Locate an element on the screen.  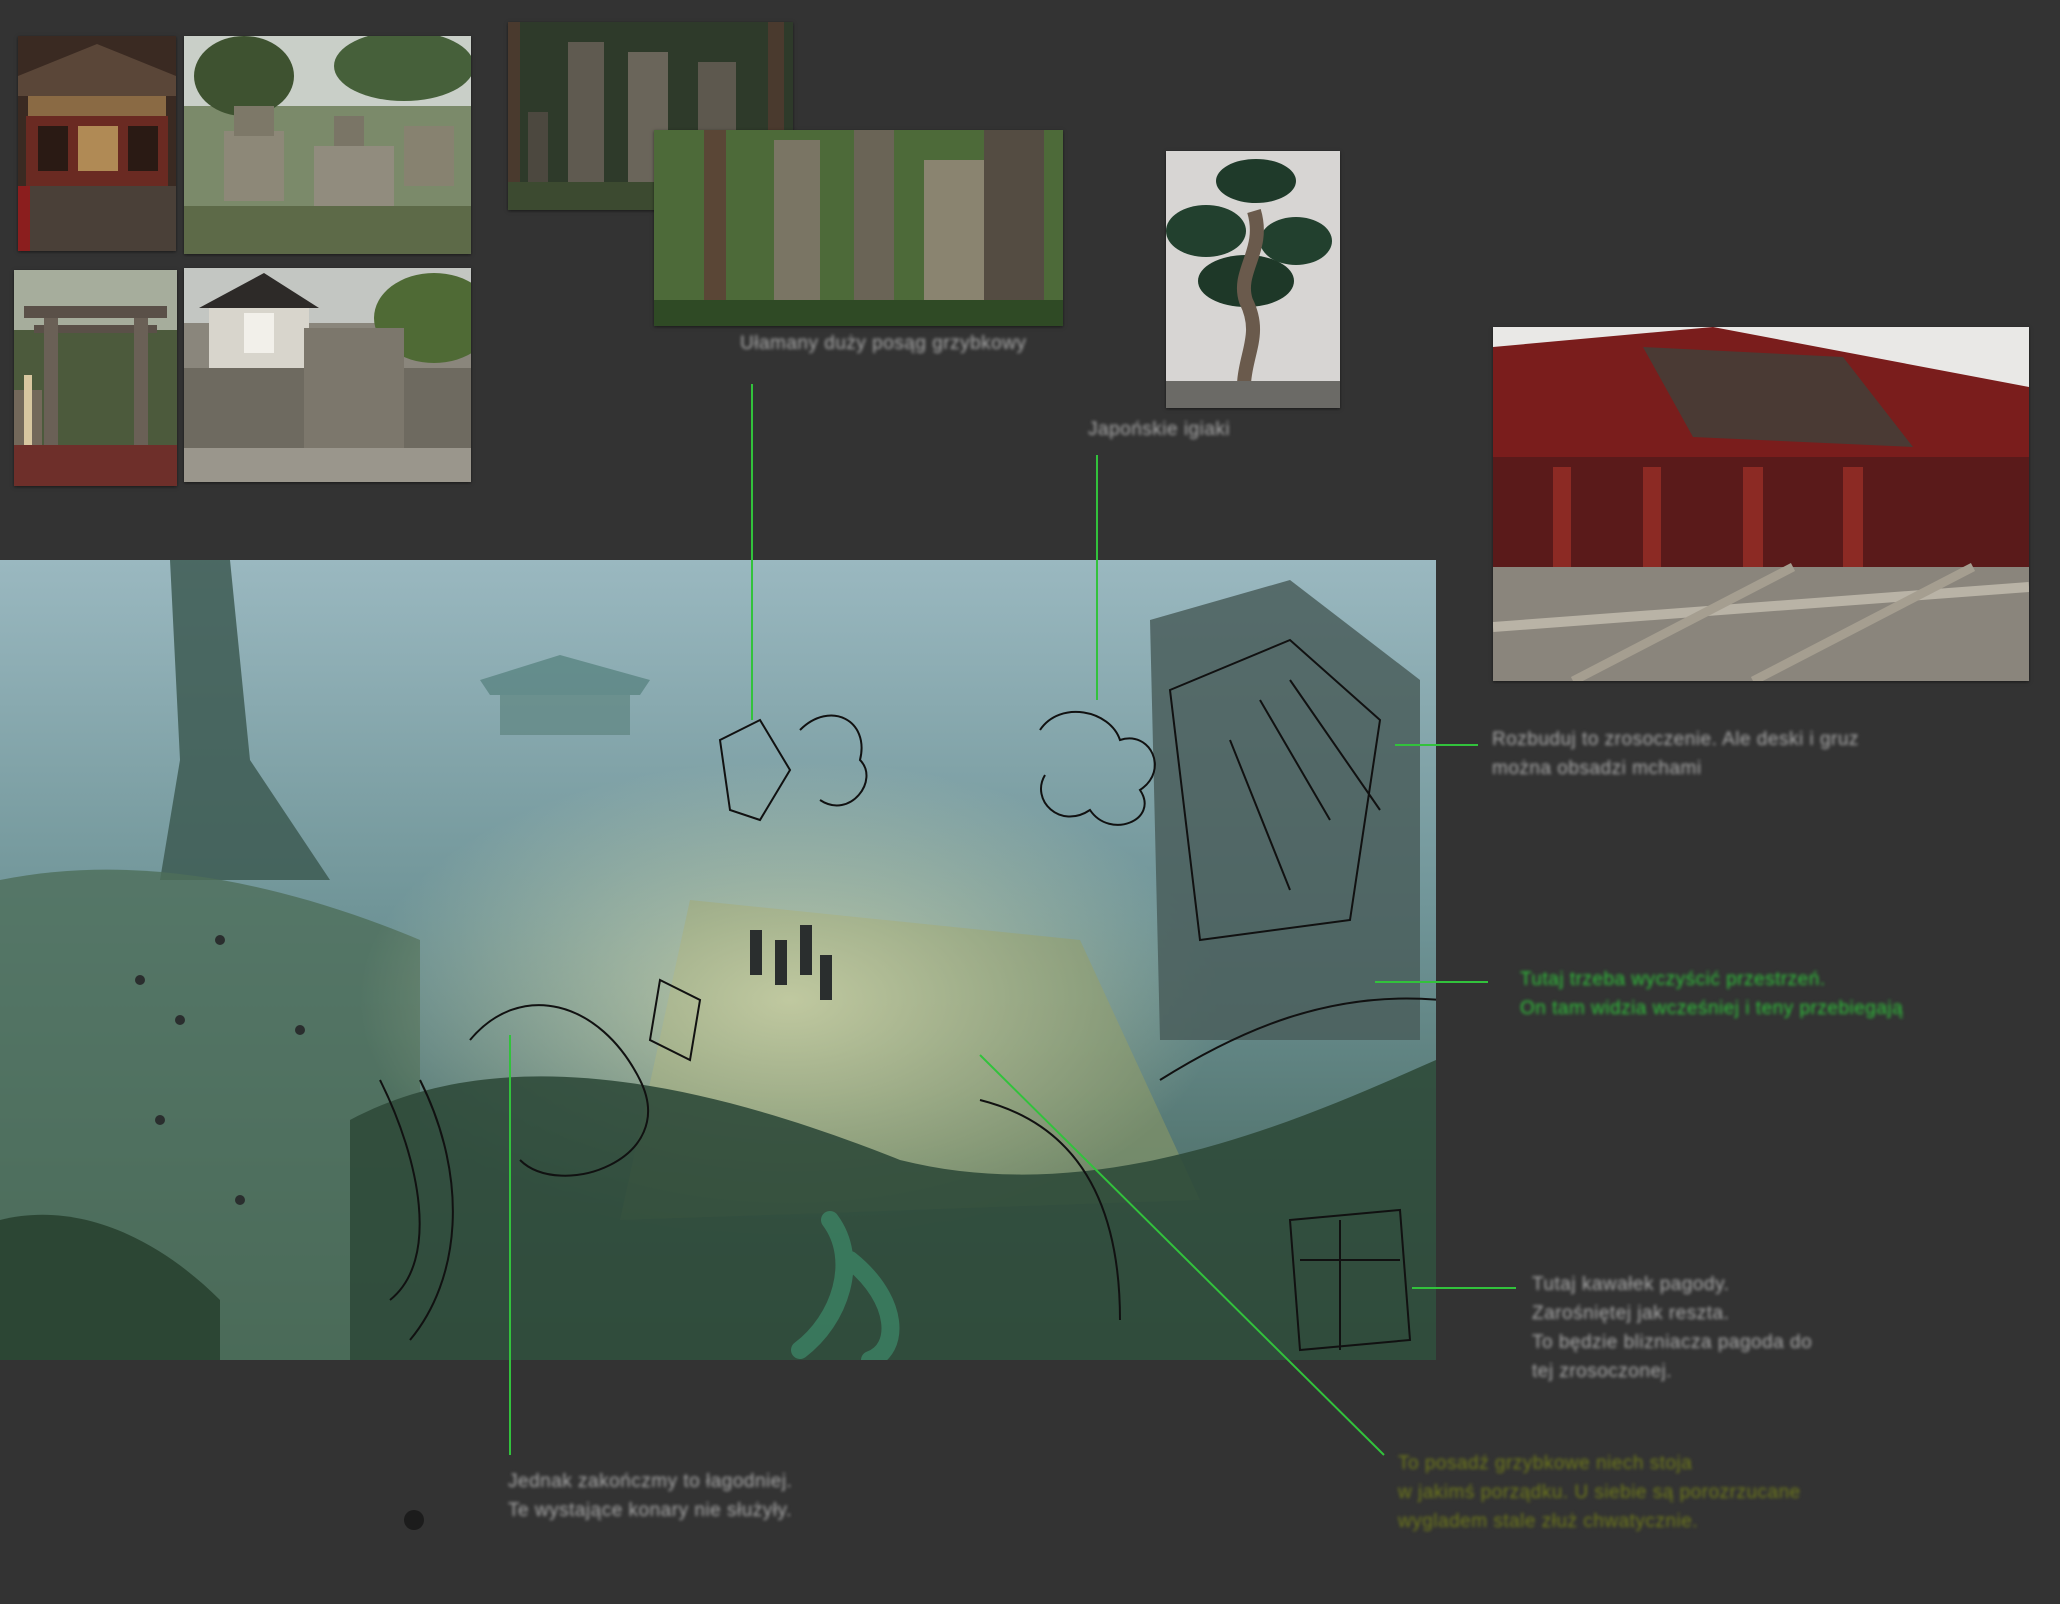
ref-japanese-pine is located at coordinates (1253, 279).